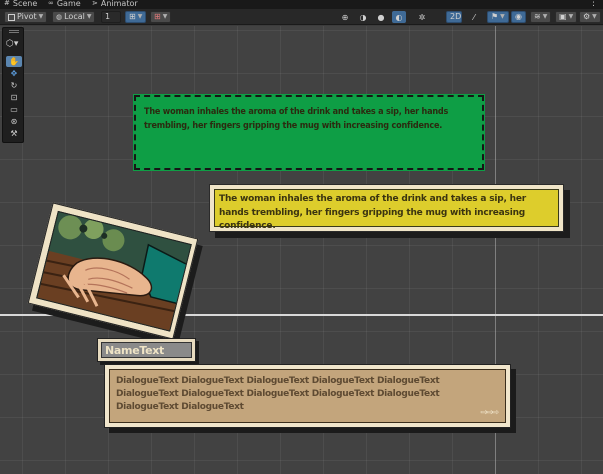 The height and width of the screenshot is (474, 603). Describe the element at coordinates (587, 16) in the screenshot. I see `gizmos-icon: ⚙` at that location.